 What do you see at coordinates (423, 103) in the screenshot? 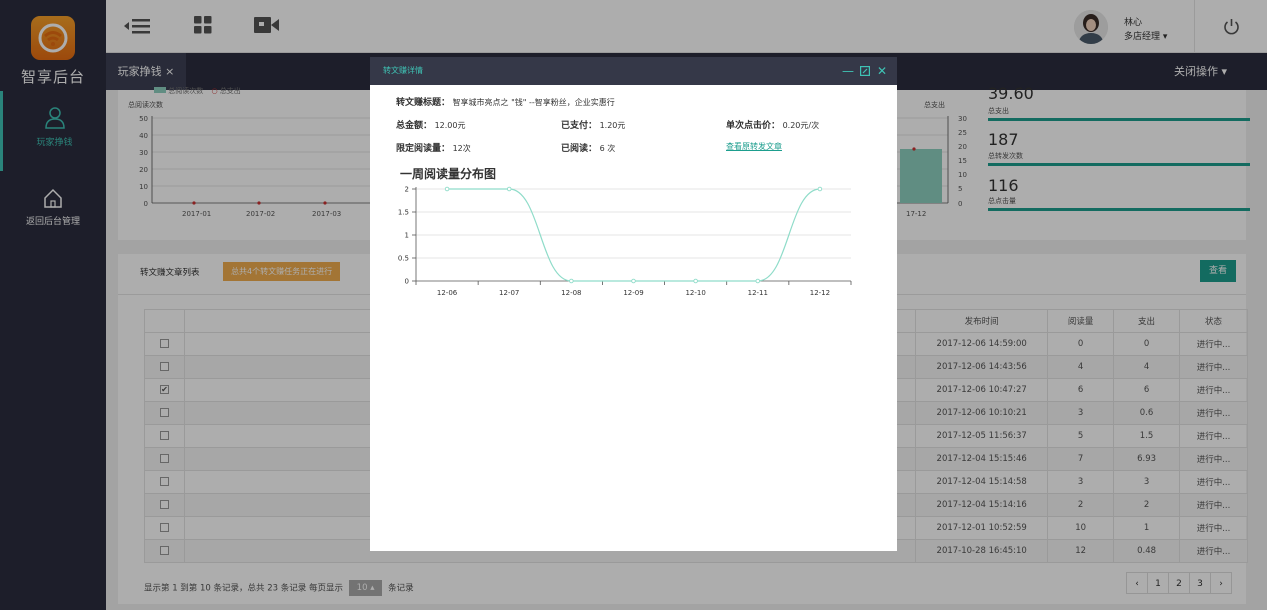
I see `field-label: 转文赚标题：` at bounding box center [423, 103].